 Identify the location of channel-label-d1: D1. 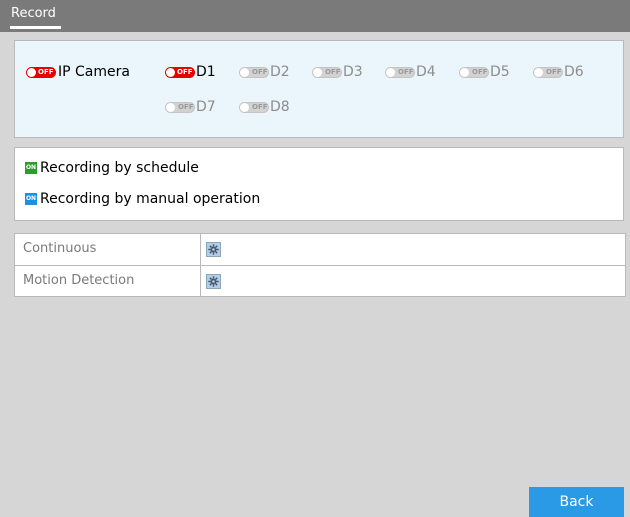
(206, 72).